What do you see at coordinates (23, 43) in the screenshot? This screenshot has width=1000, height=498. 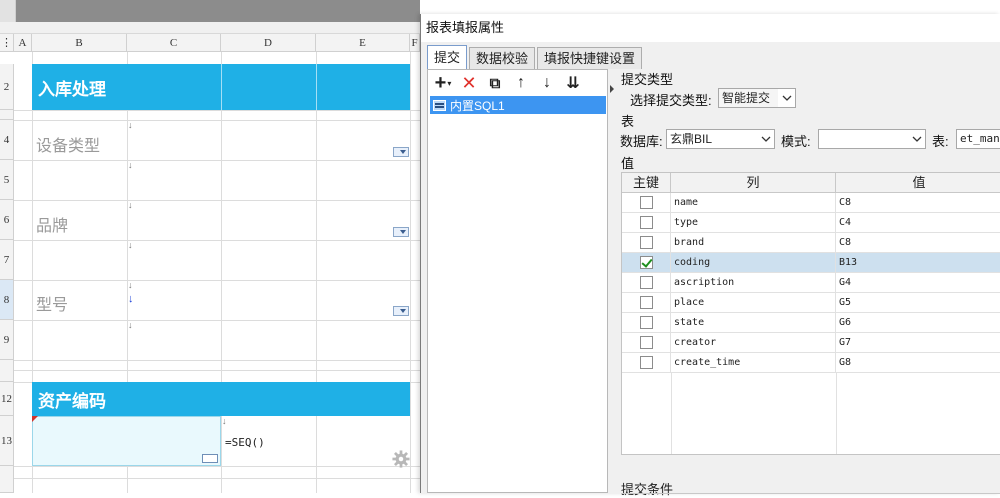 I see `col-header-a: A` at bounding box center [23, 43].